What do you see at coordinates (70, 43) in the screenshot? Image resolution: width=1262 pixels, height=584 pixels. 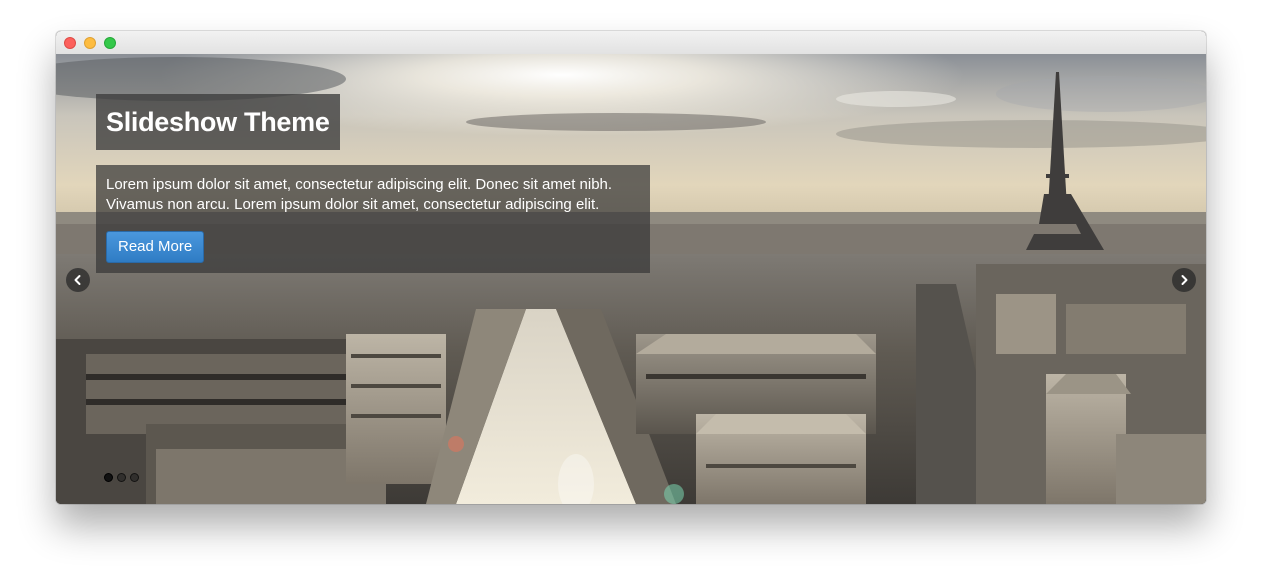 I see `close-window-button` at bounding box center [70, 43].